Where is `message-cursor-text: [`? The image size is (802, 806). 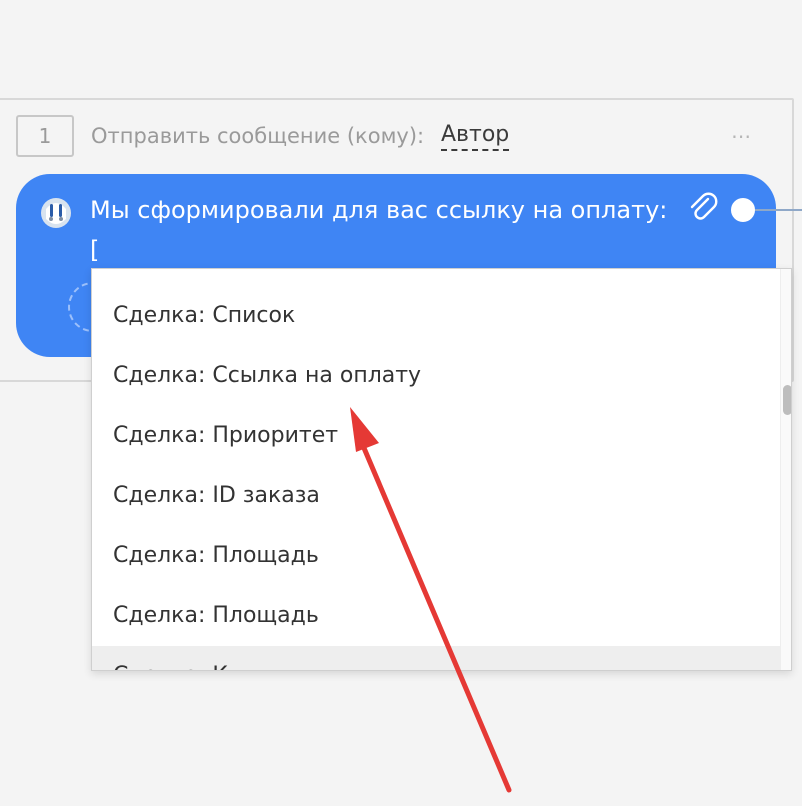 message-cursor-text: [ is located at coordinates (94, 250).